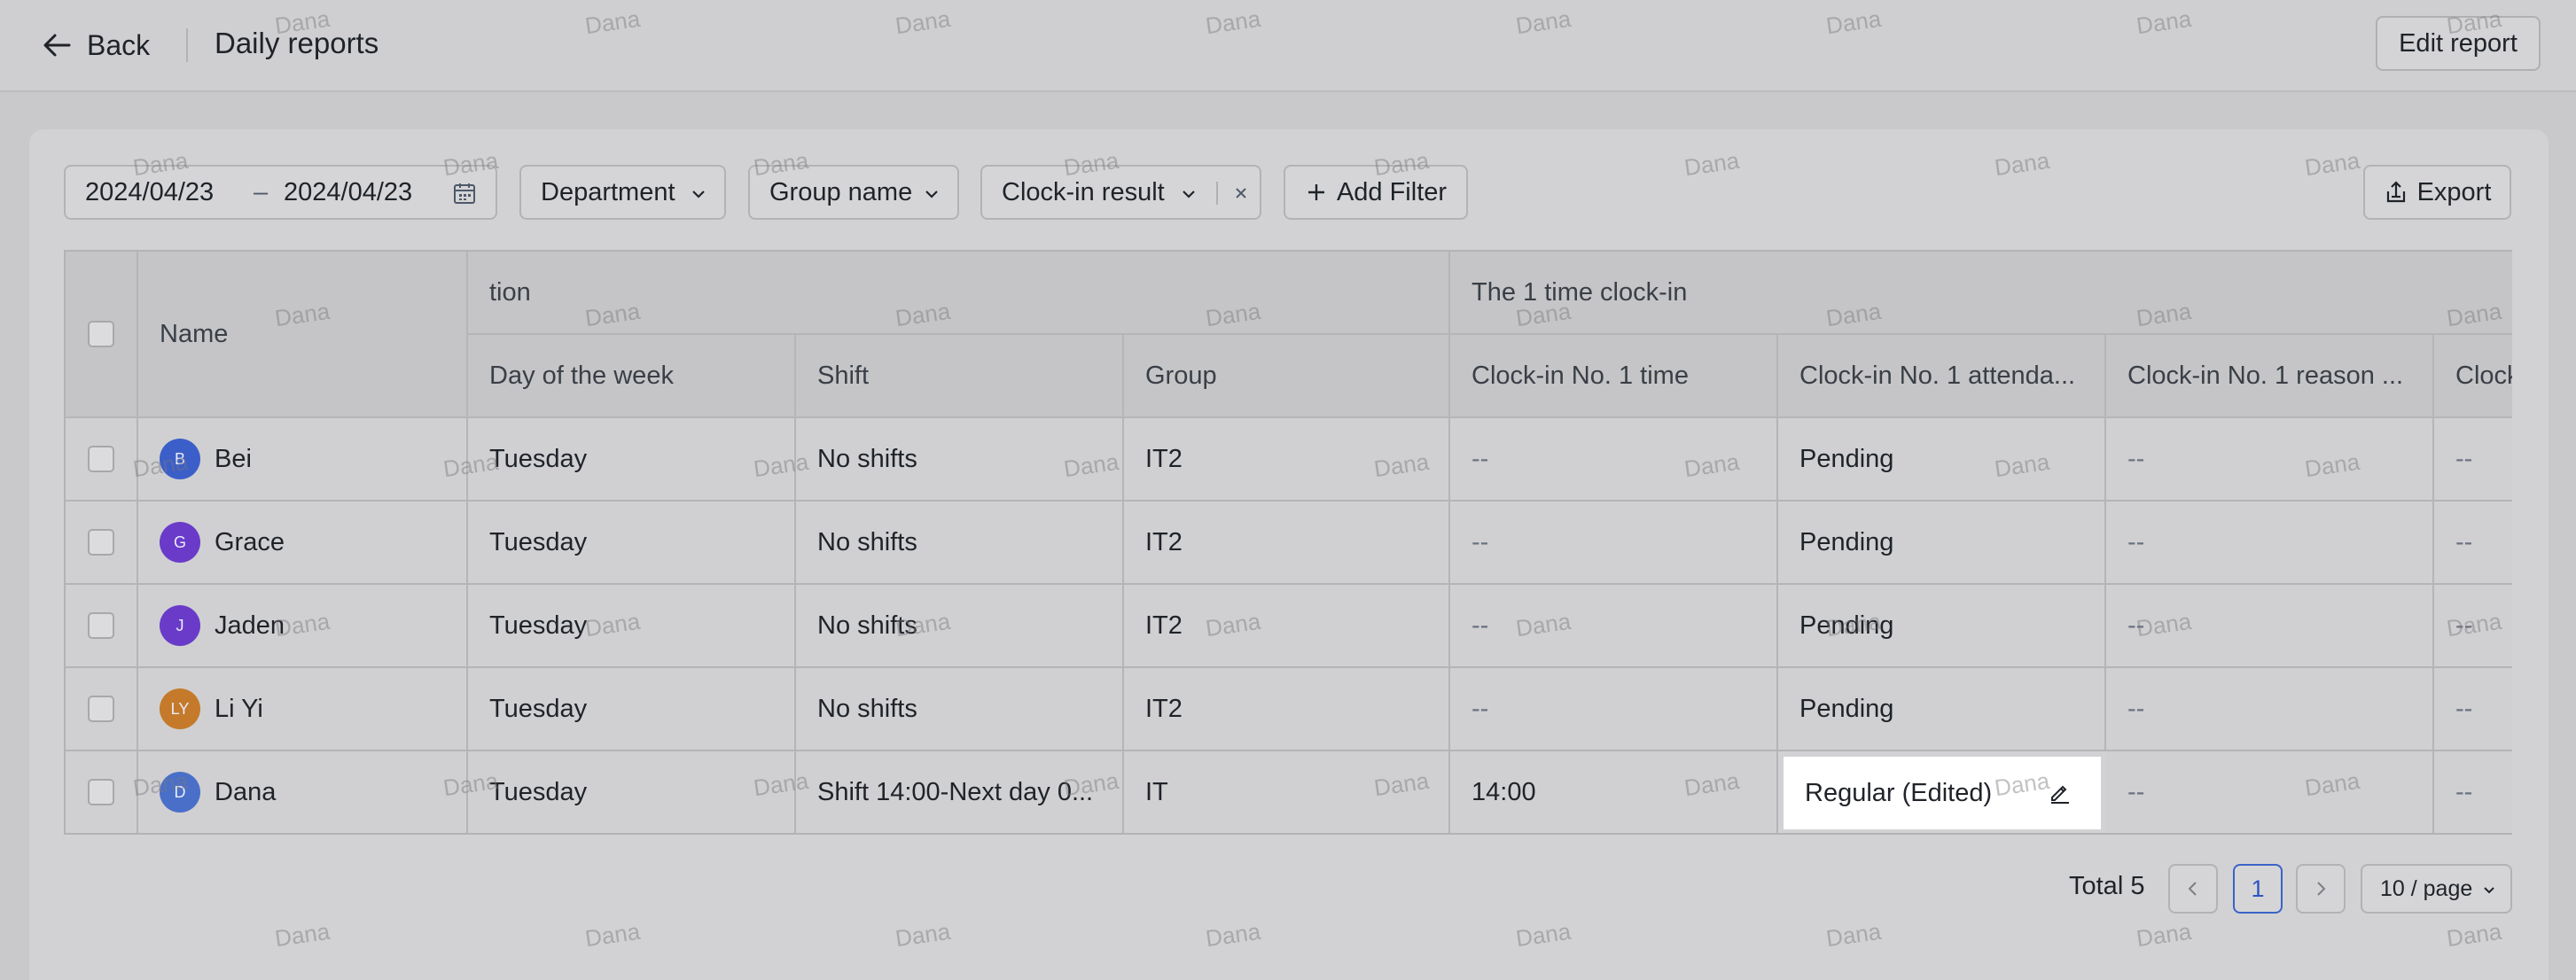  I want to click on select-all-checkbox, so click(101, 334).